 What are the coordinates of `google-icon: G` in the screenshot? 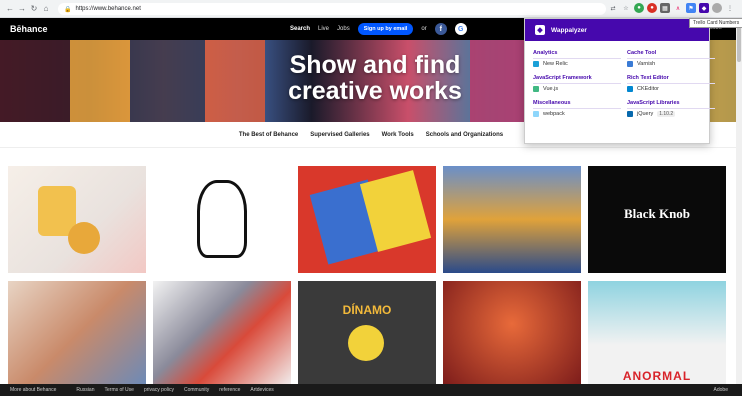 It's located at (460, 29).